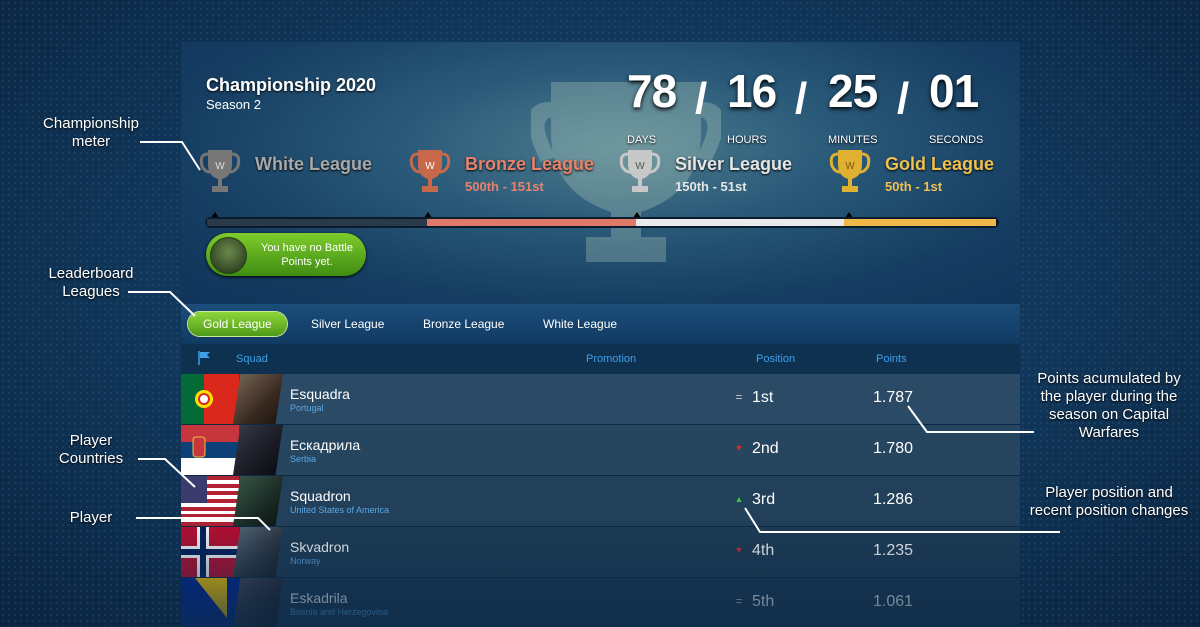 This screenshot has width=1200, height=627. I want to click on callout-leaderboard-leagues: Leaderboard Leagues, so click(91, 282).